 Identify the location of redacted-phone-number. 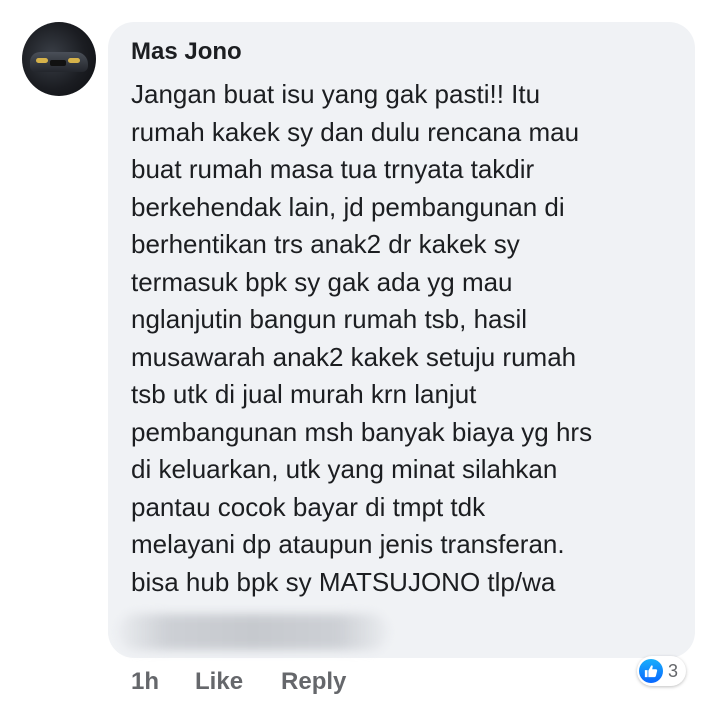
(253, 632).